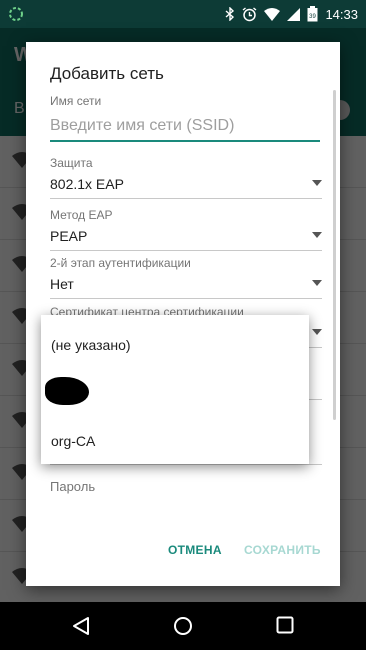 The height and width of the screenshot is (650, 366). I want to click on back-icon, so click(81, 626).